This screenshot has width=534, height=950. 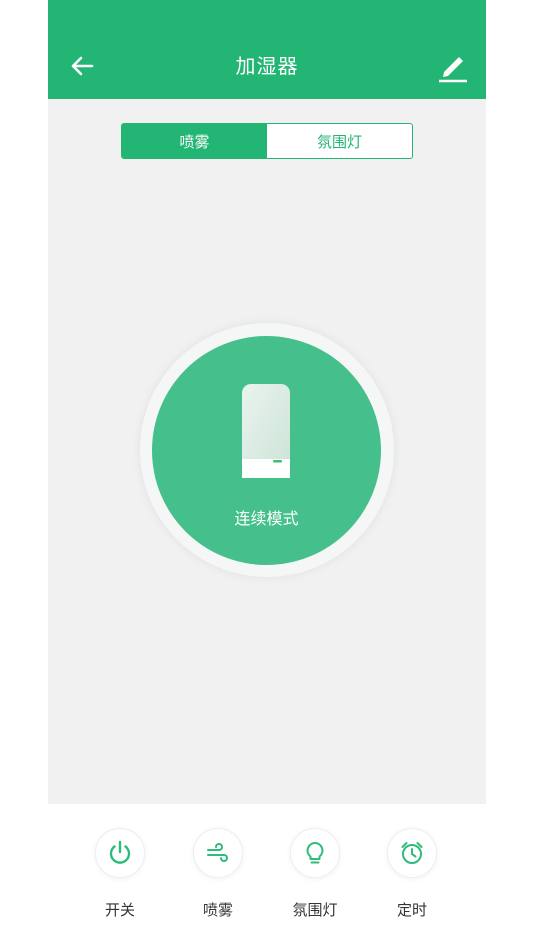 What do you see at coordinates (339, 141) in the screenshot?
I see `tab-ambient-light: 氛围灯` at bounding box center [339, 141].